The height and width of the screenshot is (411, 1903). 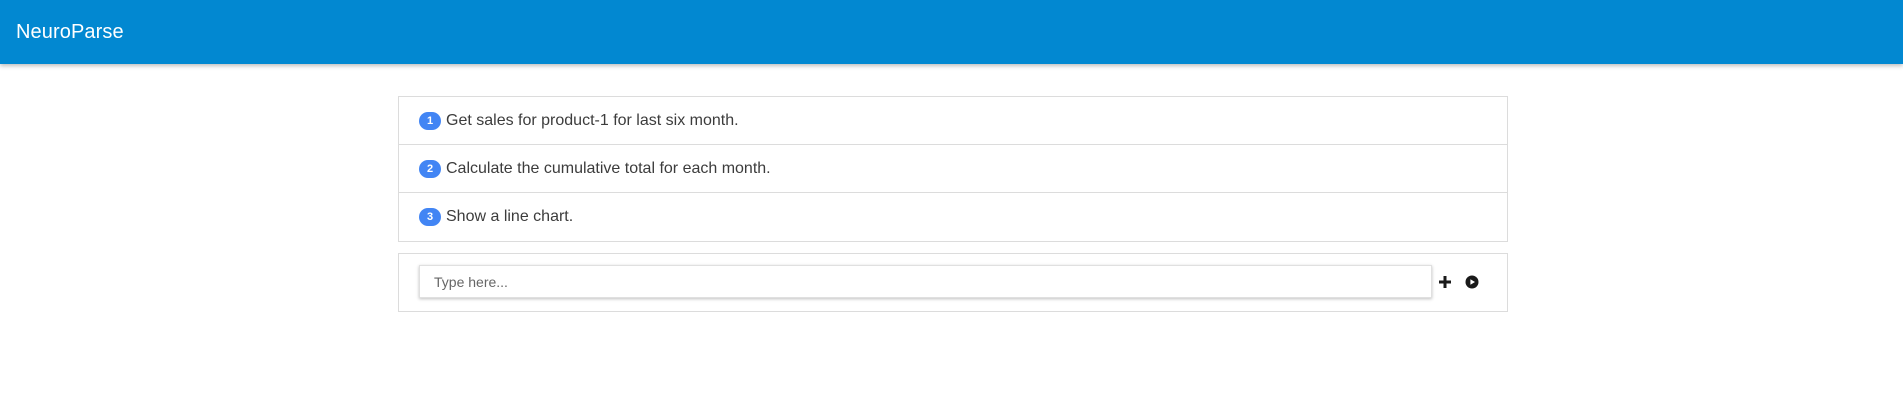 I want to click on run-button, so click(x=1472, y=282).